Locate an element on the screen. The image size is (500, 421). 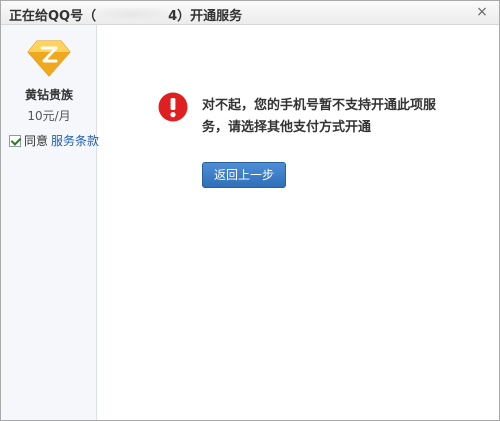
close-icon: × is located at coordinates (482, 12).